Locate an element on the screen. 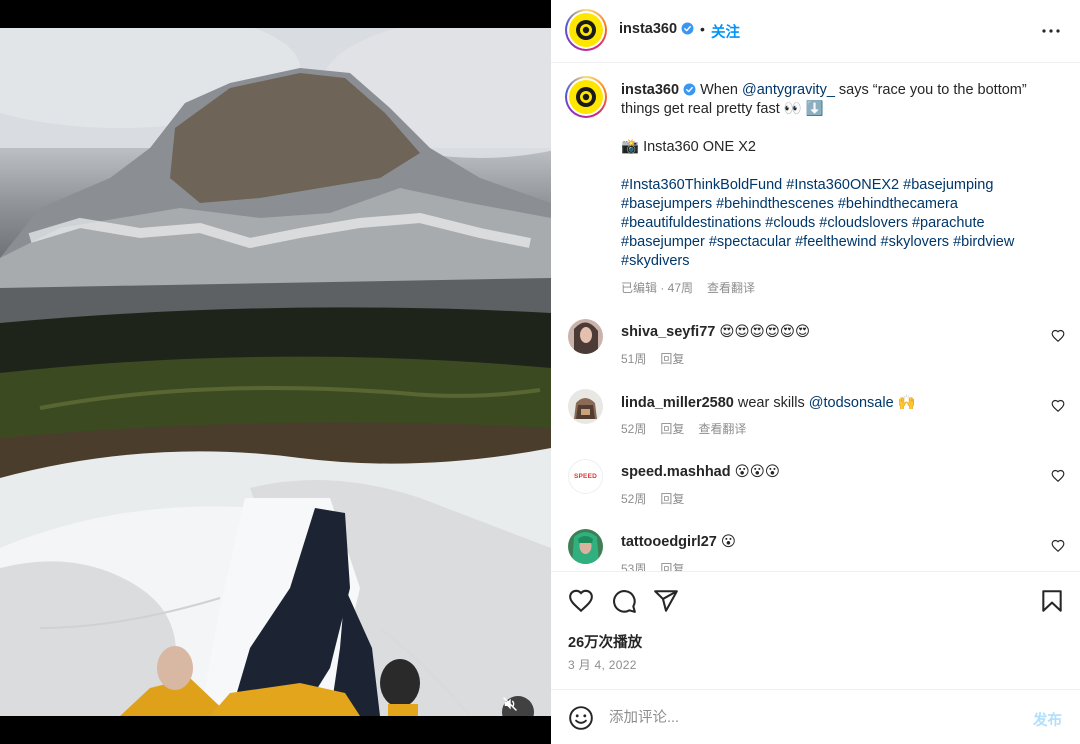 This screenshot has width=1080, height=744. comment-content-end: 🙌 is located at coordinates (904, 403).